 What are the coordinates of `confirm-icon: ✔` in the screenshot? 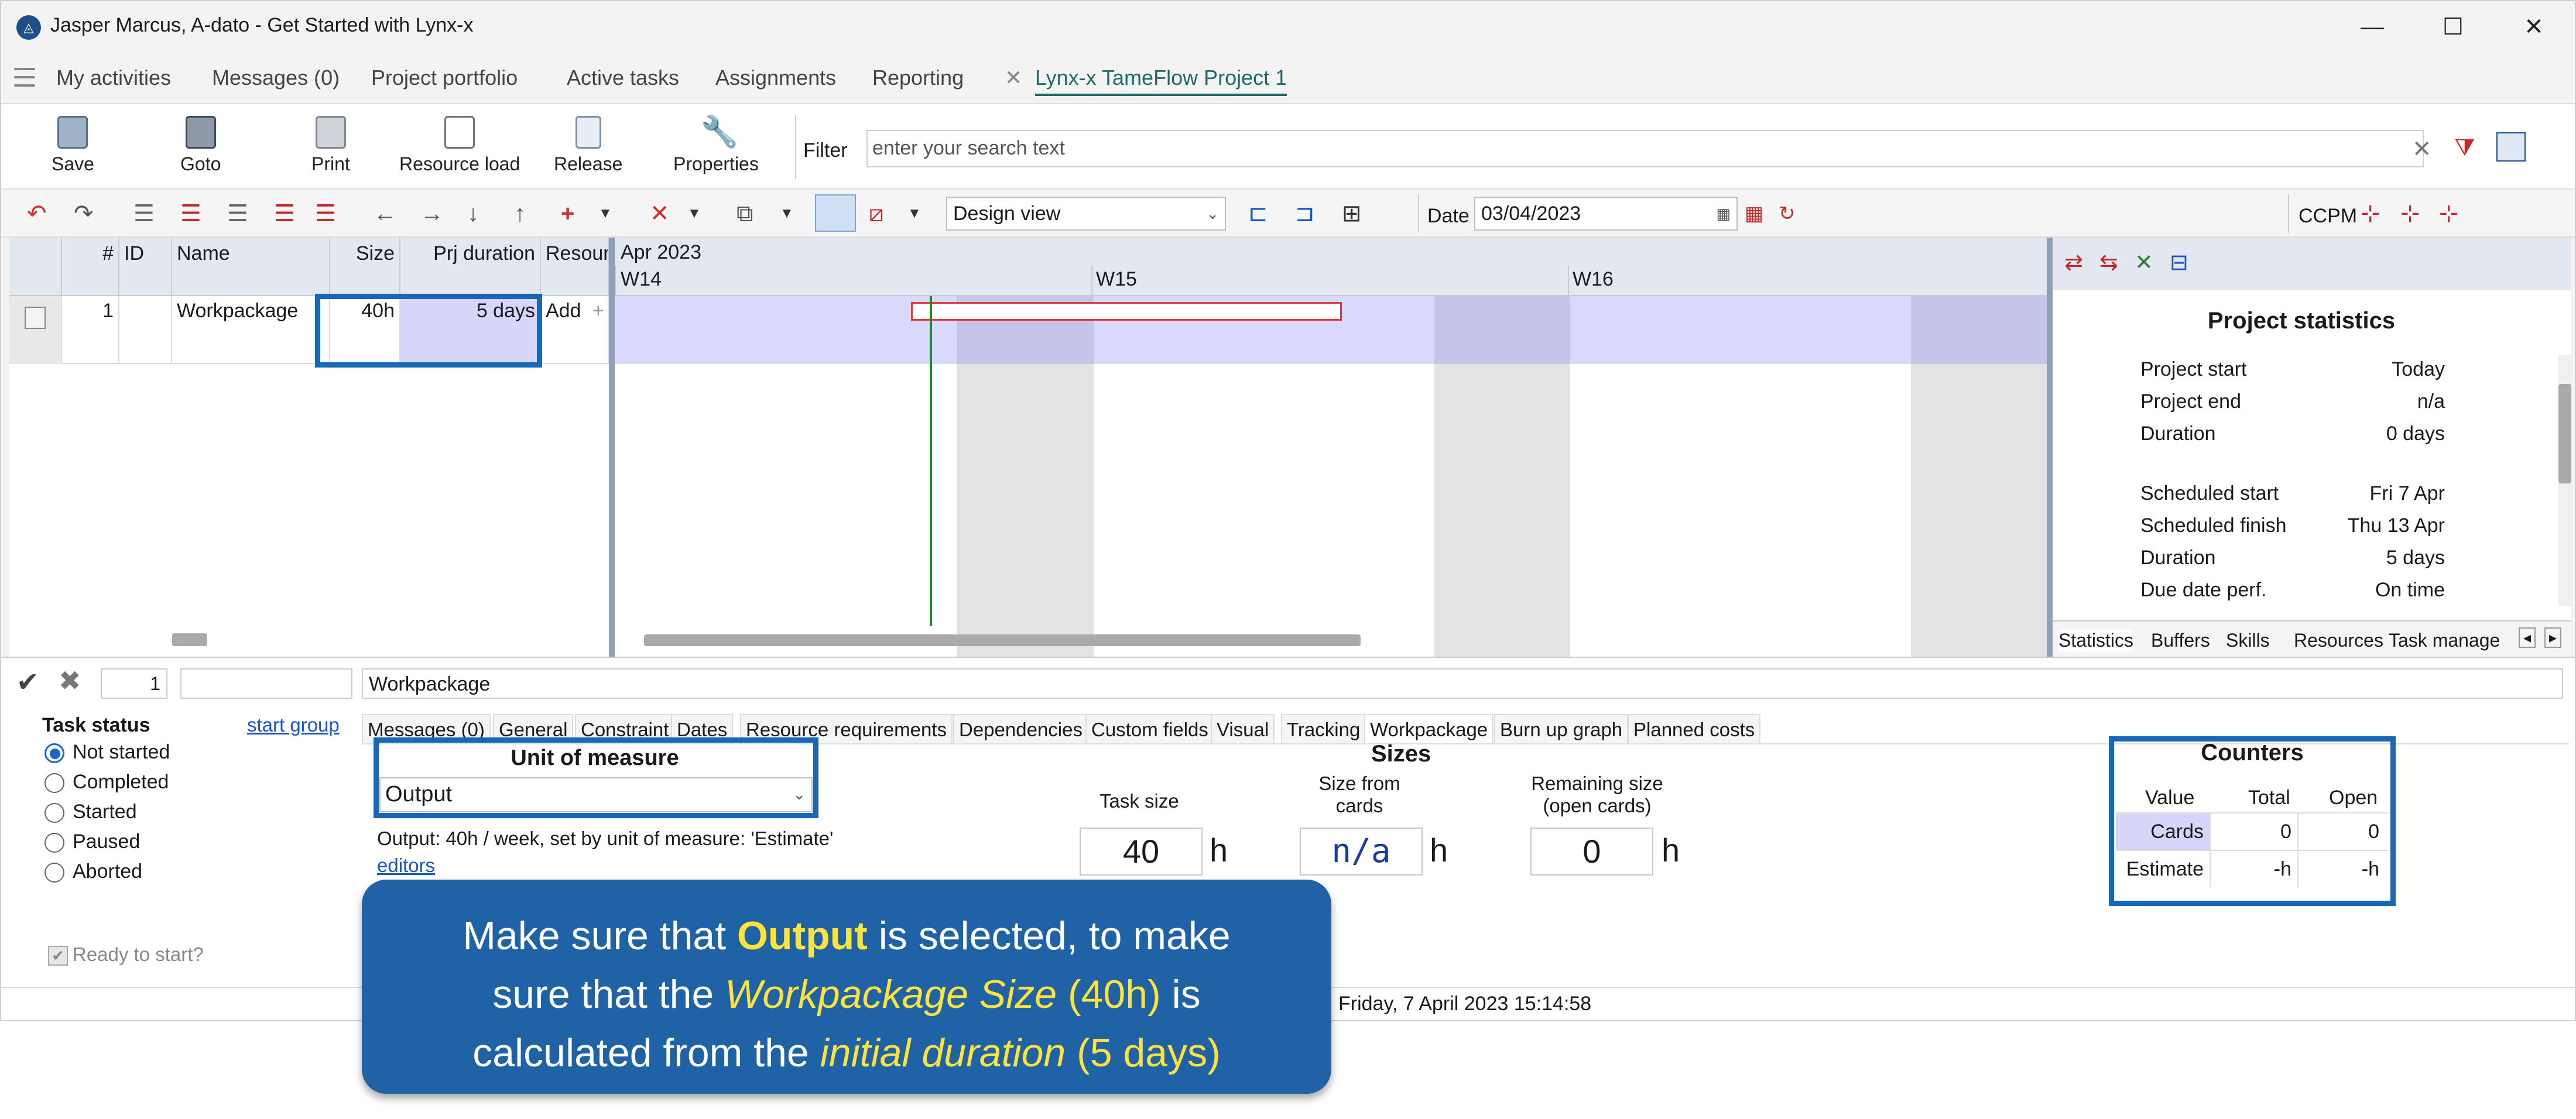 It's located at (27, 682).